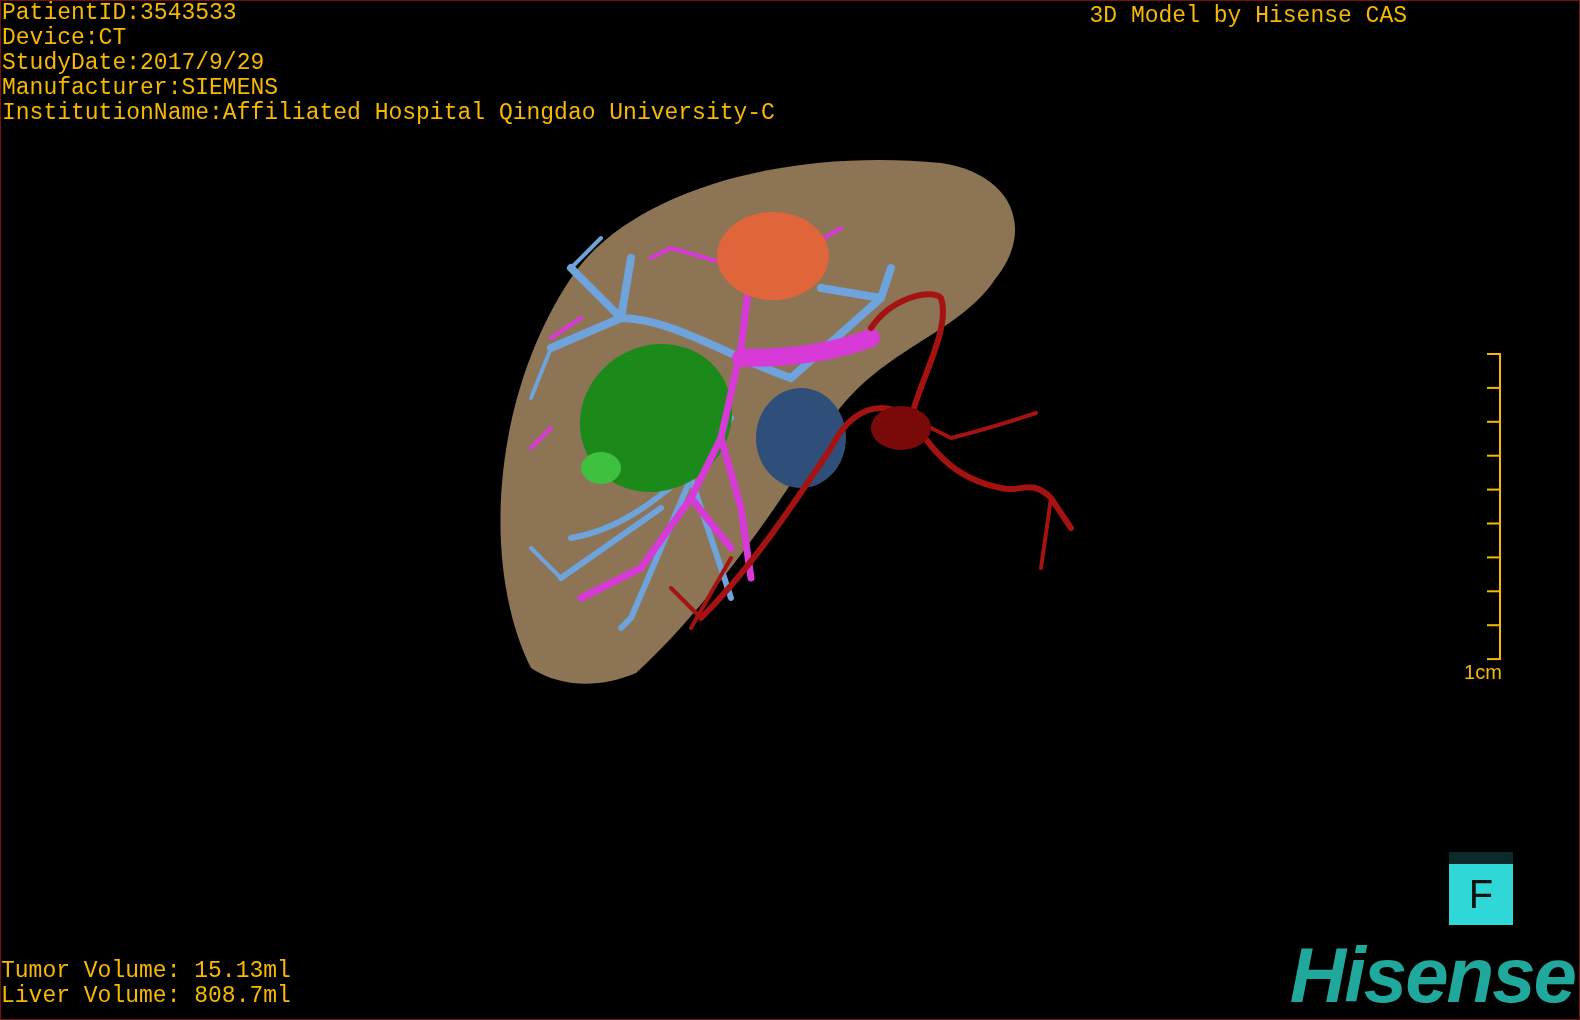 This screenshot has width=1580, height=1020. I want to click on study-info-line: PatientID:3543533, so click(120, 13).